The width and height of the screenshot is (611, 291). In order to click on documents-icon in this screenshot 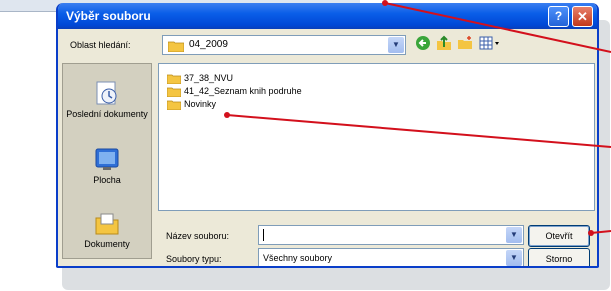, I will do `click(107, 224)`.